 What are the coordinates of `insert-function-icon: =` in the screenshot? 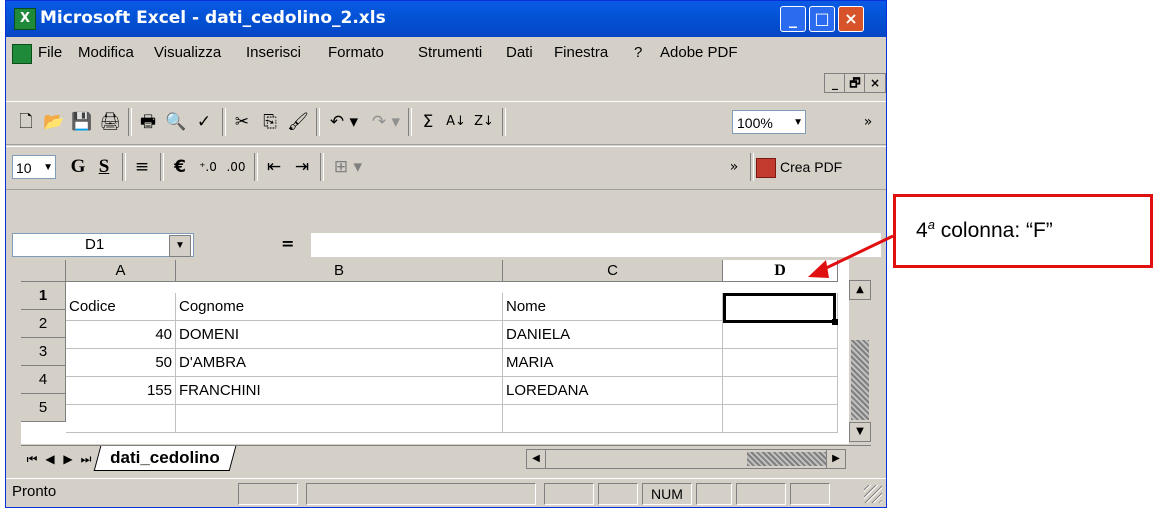 It's located at (287, 243).